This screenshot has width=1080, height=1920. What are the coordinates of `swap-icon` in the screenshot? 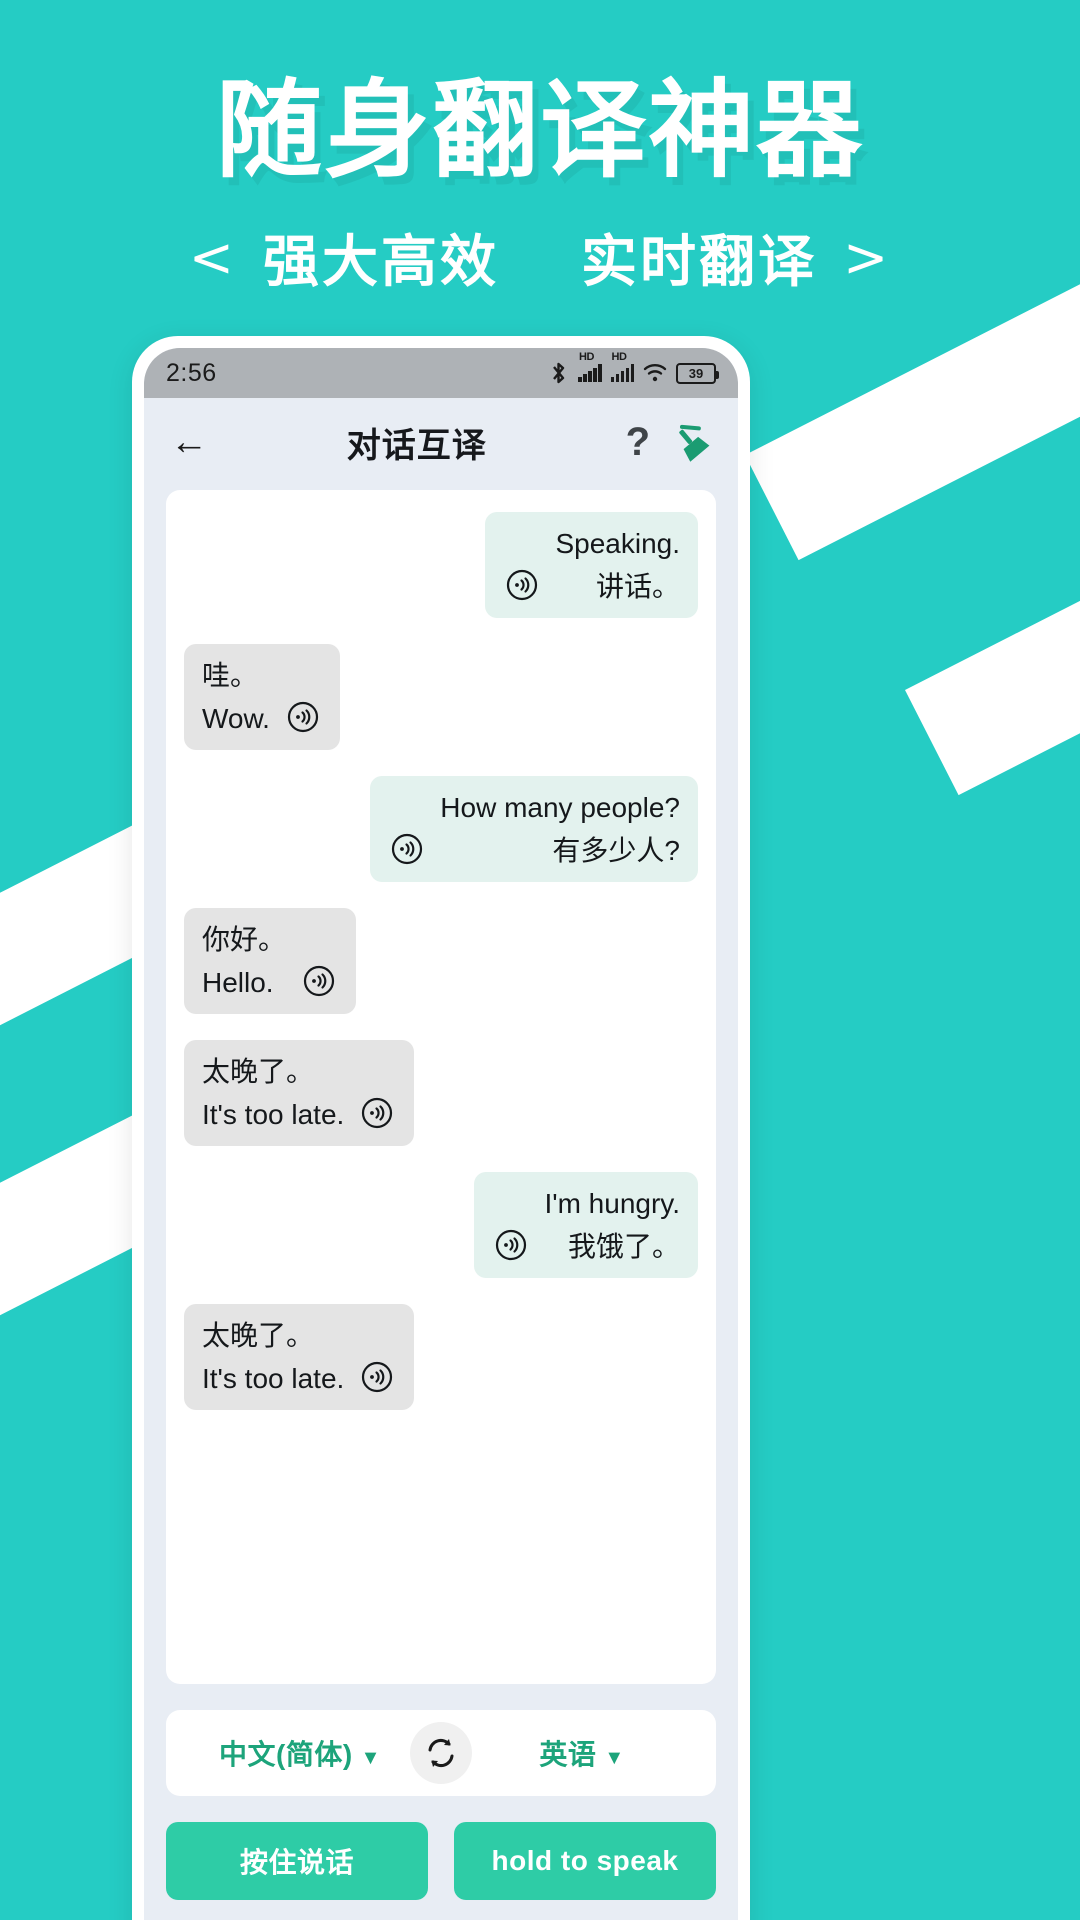 It's located at (441, 1753).